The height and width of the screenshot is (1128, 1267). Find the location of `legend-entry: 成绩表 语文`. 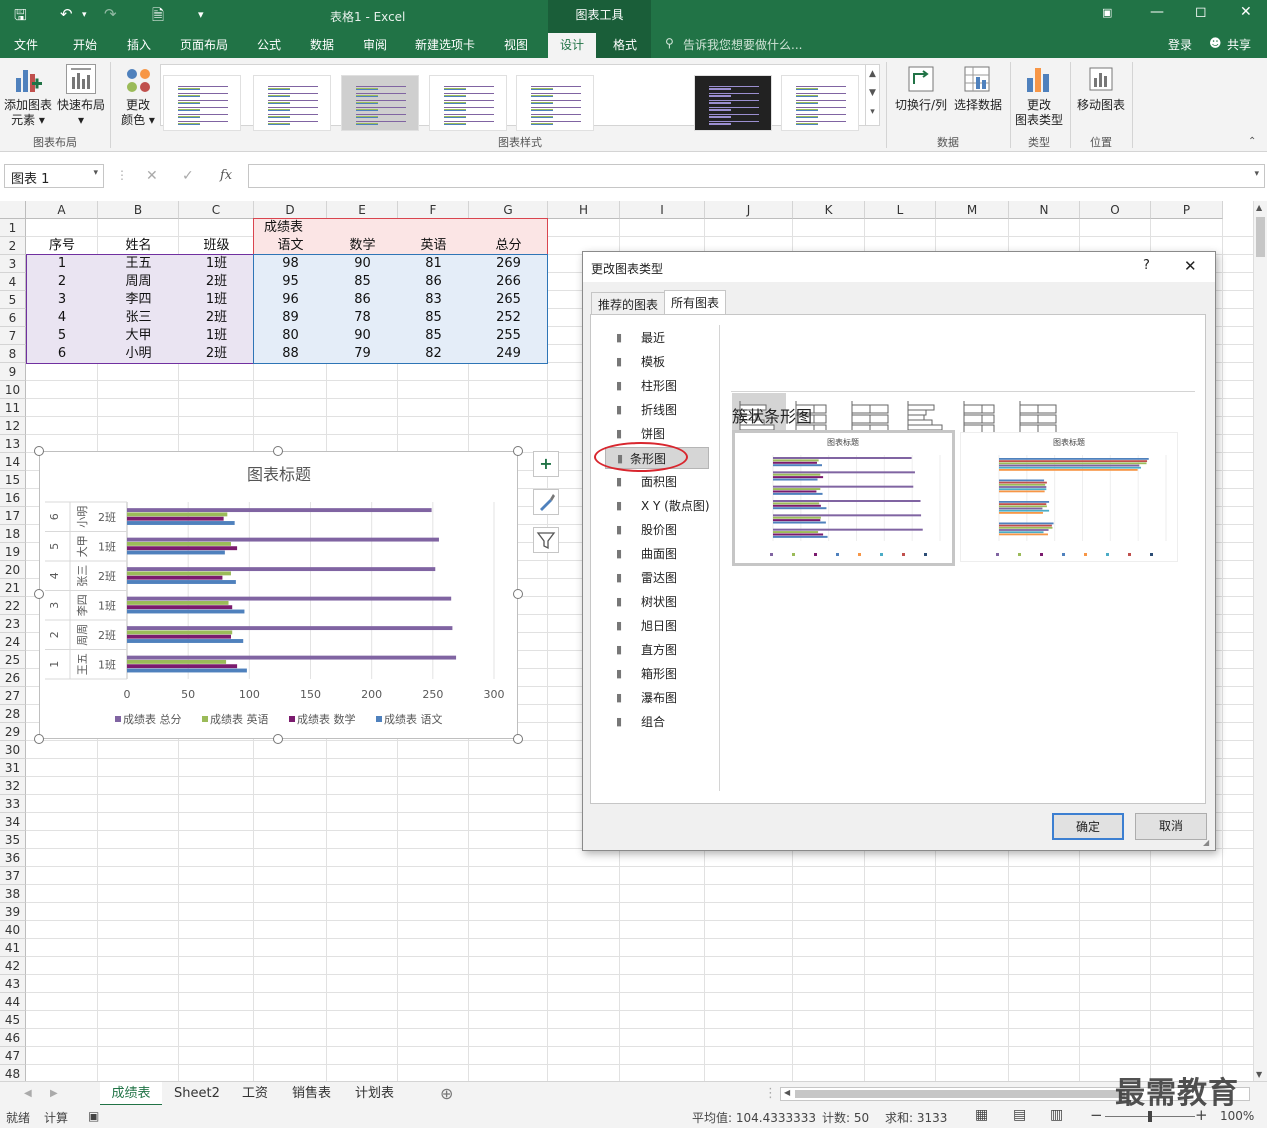

legend-entry: 成绩表 语文 is located at coordinates (413, 719).